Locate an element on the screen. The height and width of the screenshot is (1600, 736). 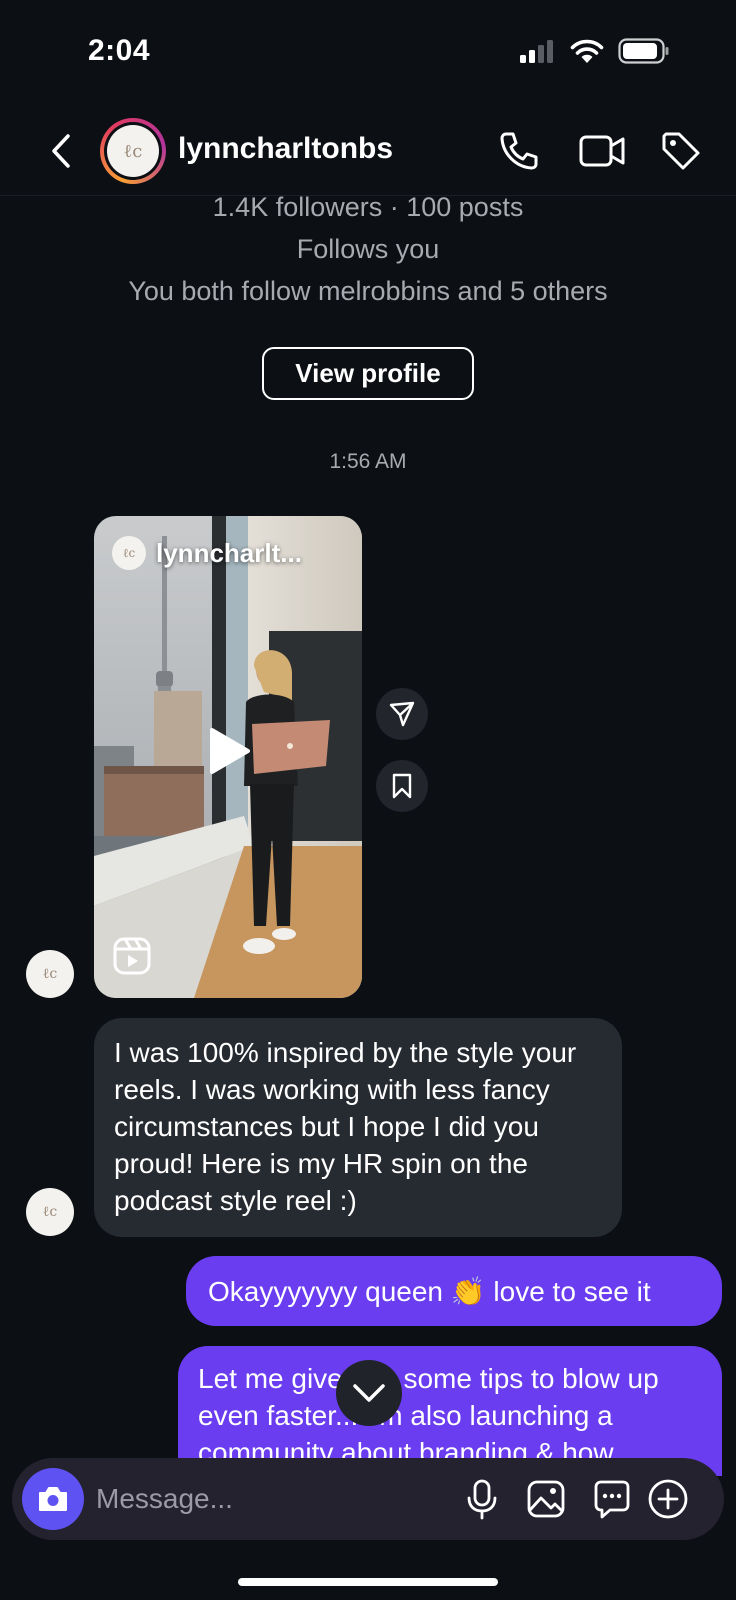
cellular-signal-icon is located at coordinates (536, 51).